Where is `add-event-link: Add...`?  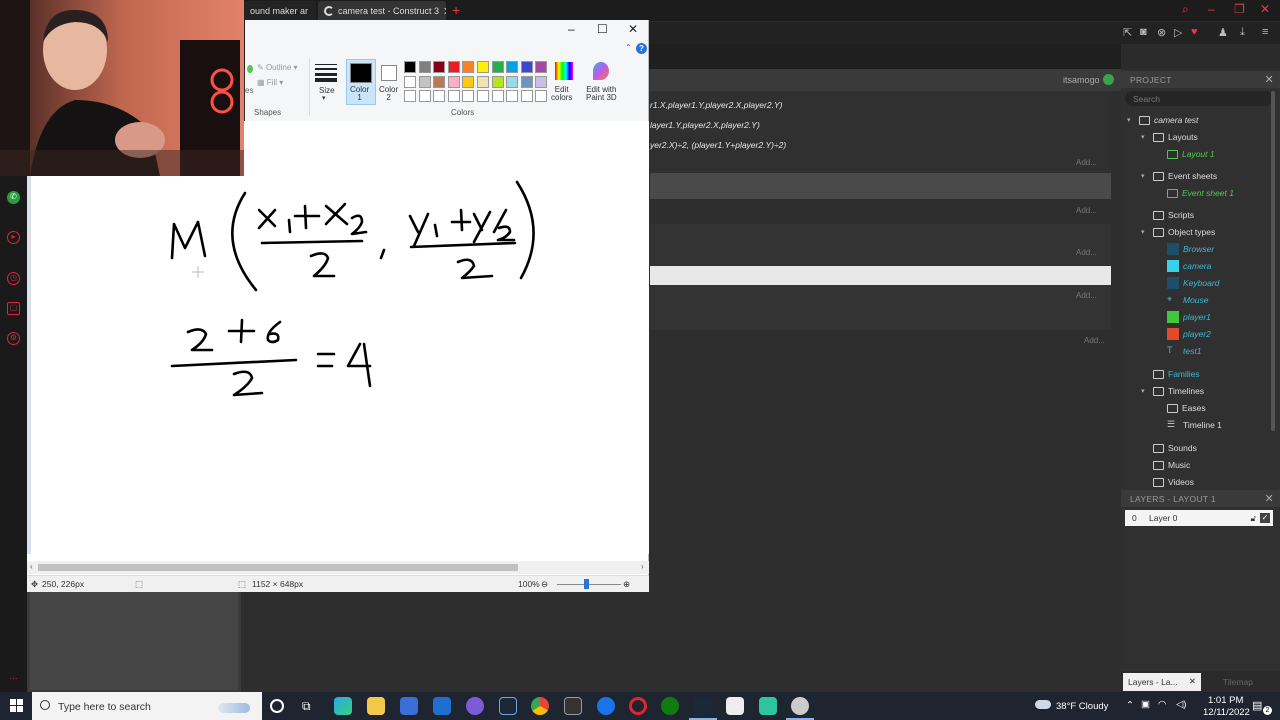
add-event-link: Add... is located at coordinates (1094, 340).